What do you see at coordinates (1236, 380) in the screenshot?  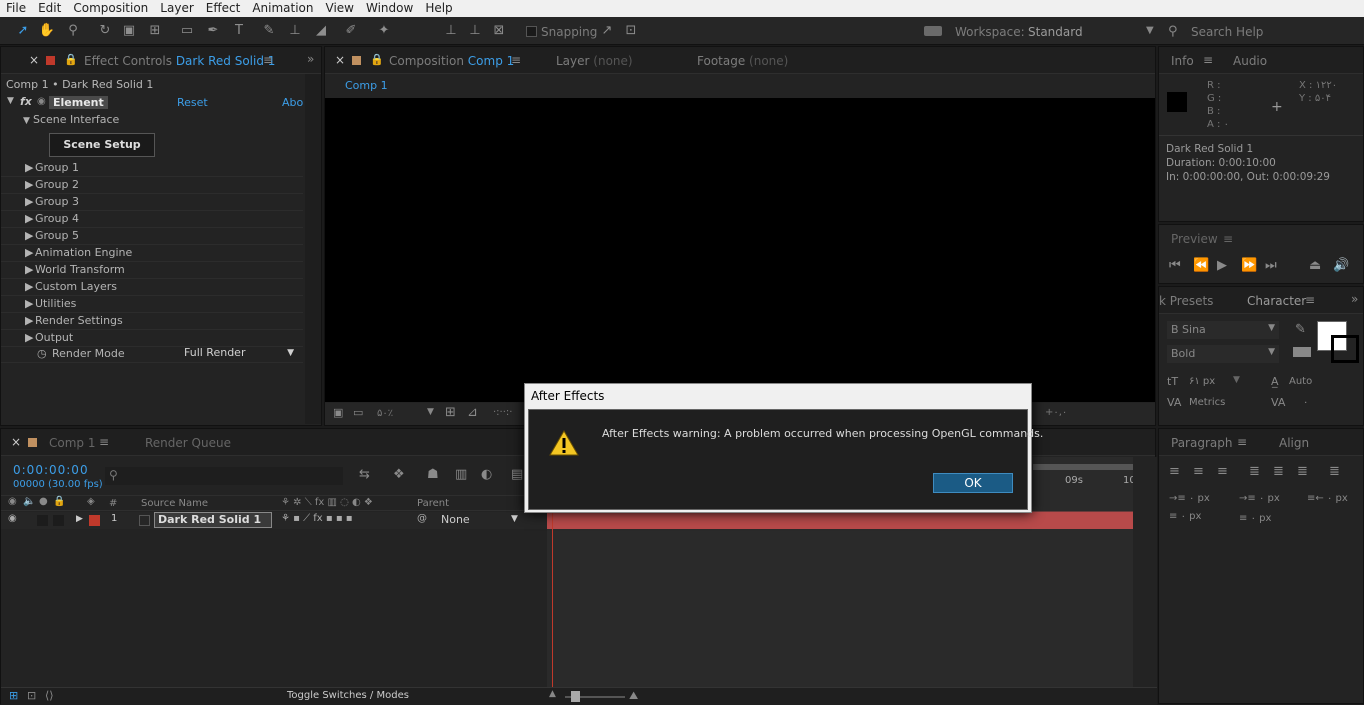 I see `font-size-dropdown-icon: ▼` at bounding box center [1236, 380].